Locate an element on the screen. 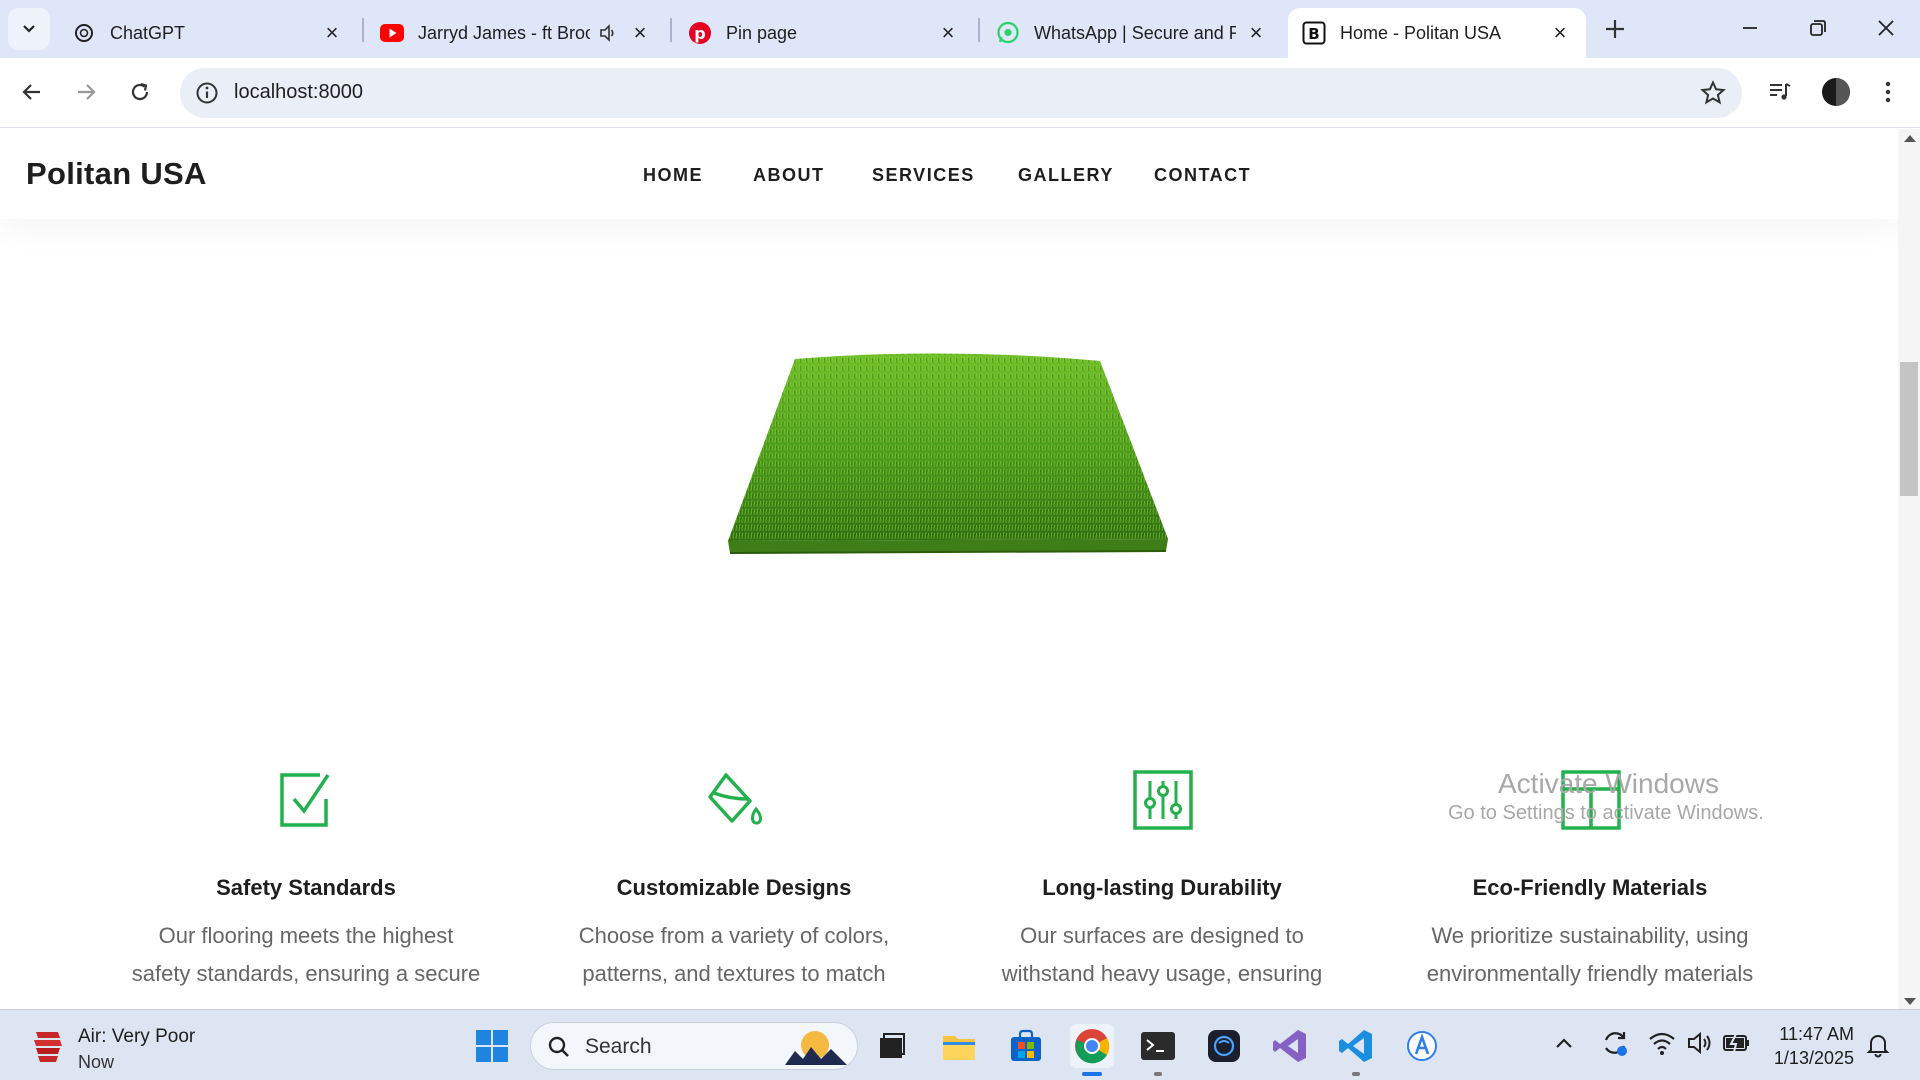  taskbar-app-a is located at coordinates (1422, 1046).